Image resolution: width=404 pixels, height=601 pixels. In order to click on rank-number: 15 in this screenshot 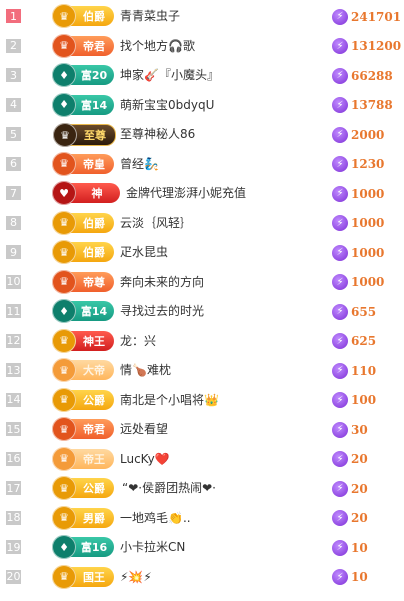, I will do `click(13, 429)`.